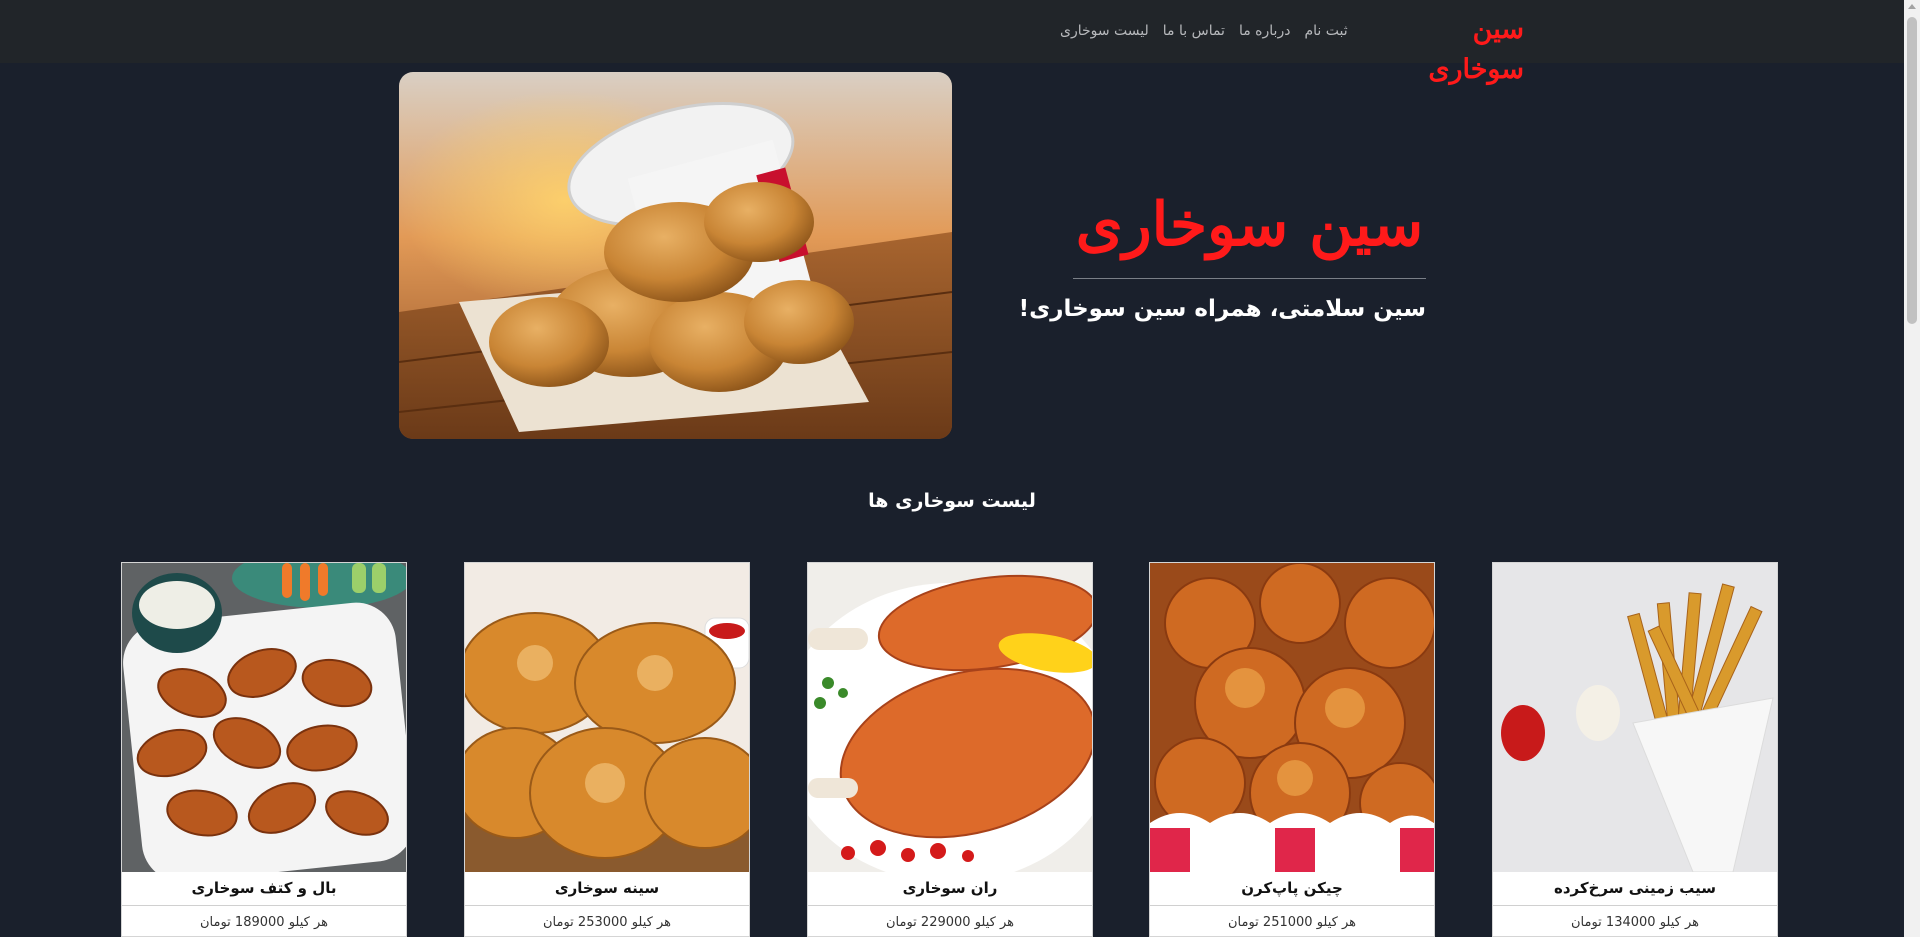 The image size is (1920, 937). What do you see at coordinates (1292, 888) in the screenshot?
I see `product-title: چیکن پاپ‌کرن` at bounding box center [1292, 888].